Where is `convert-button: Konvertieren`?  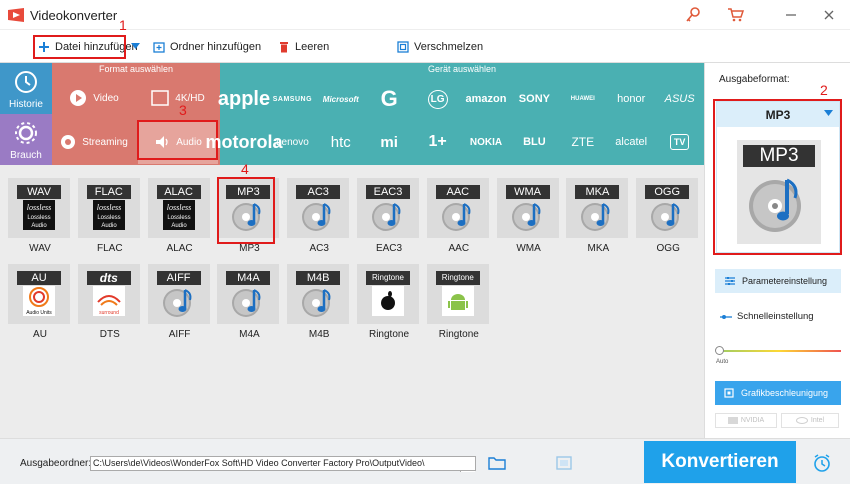
convert-button: Konvertieren is located at coordinates (720, 462).